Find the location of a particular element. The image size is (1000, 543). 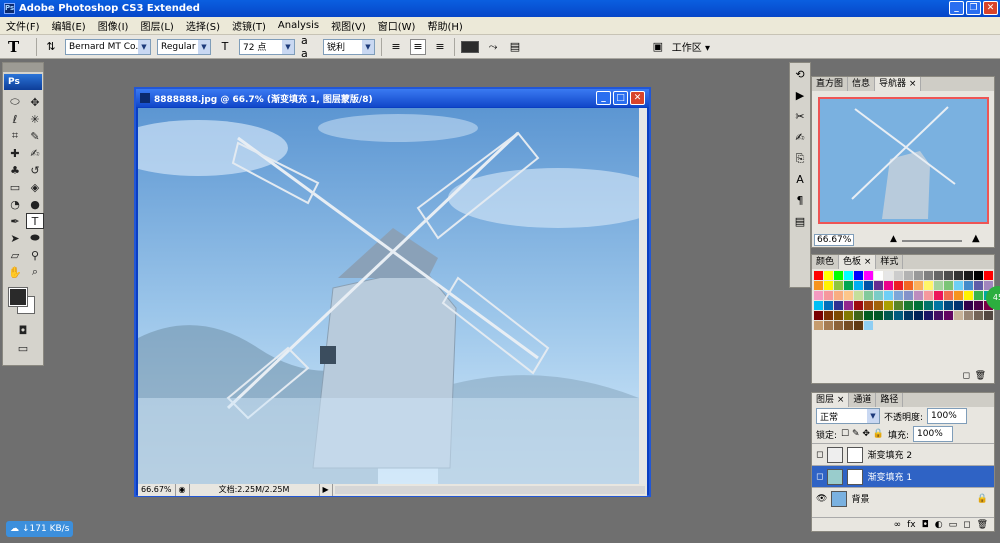

doc-minimize-button: _ is located at coordinates (603, 98).